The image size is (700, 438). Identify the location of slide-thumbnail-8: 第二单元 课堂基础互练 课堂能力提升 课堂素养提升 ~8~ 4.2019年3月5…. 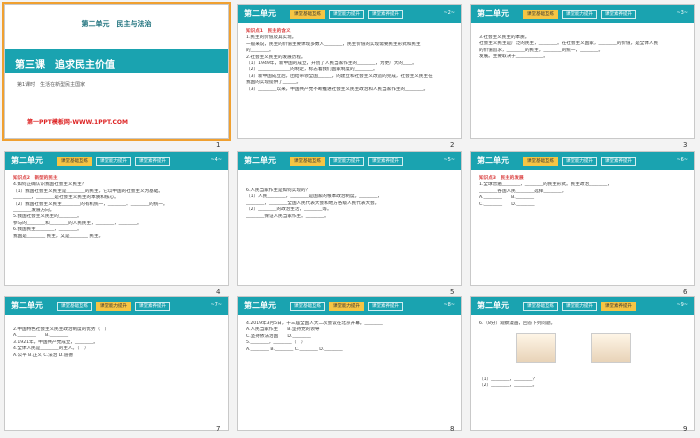
(349, 363).